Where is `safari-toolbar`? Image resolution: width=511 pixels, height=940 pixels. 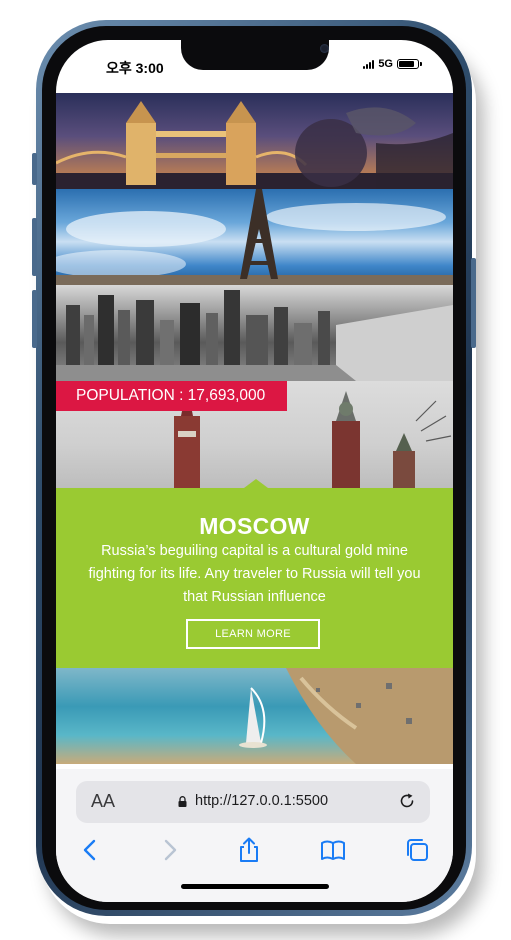
safari-toolbar is located at coordinates (254, 851).